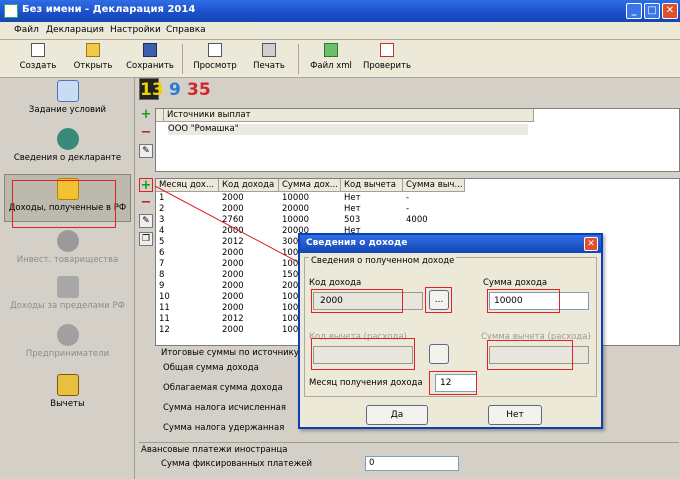 The image size is (680, 479). What do you see at coordinates (340, 11) in the screenshot?
I see `window-titlebar: Без имени - Декларация 2014 _ □ ✕` at bounding box center [340, 11].